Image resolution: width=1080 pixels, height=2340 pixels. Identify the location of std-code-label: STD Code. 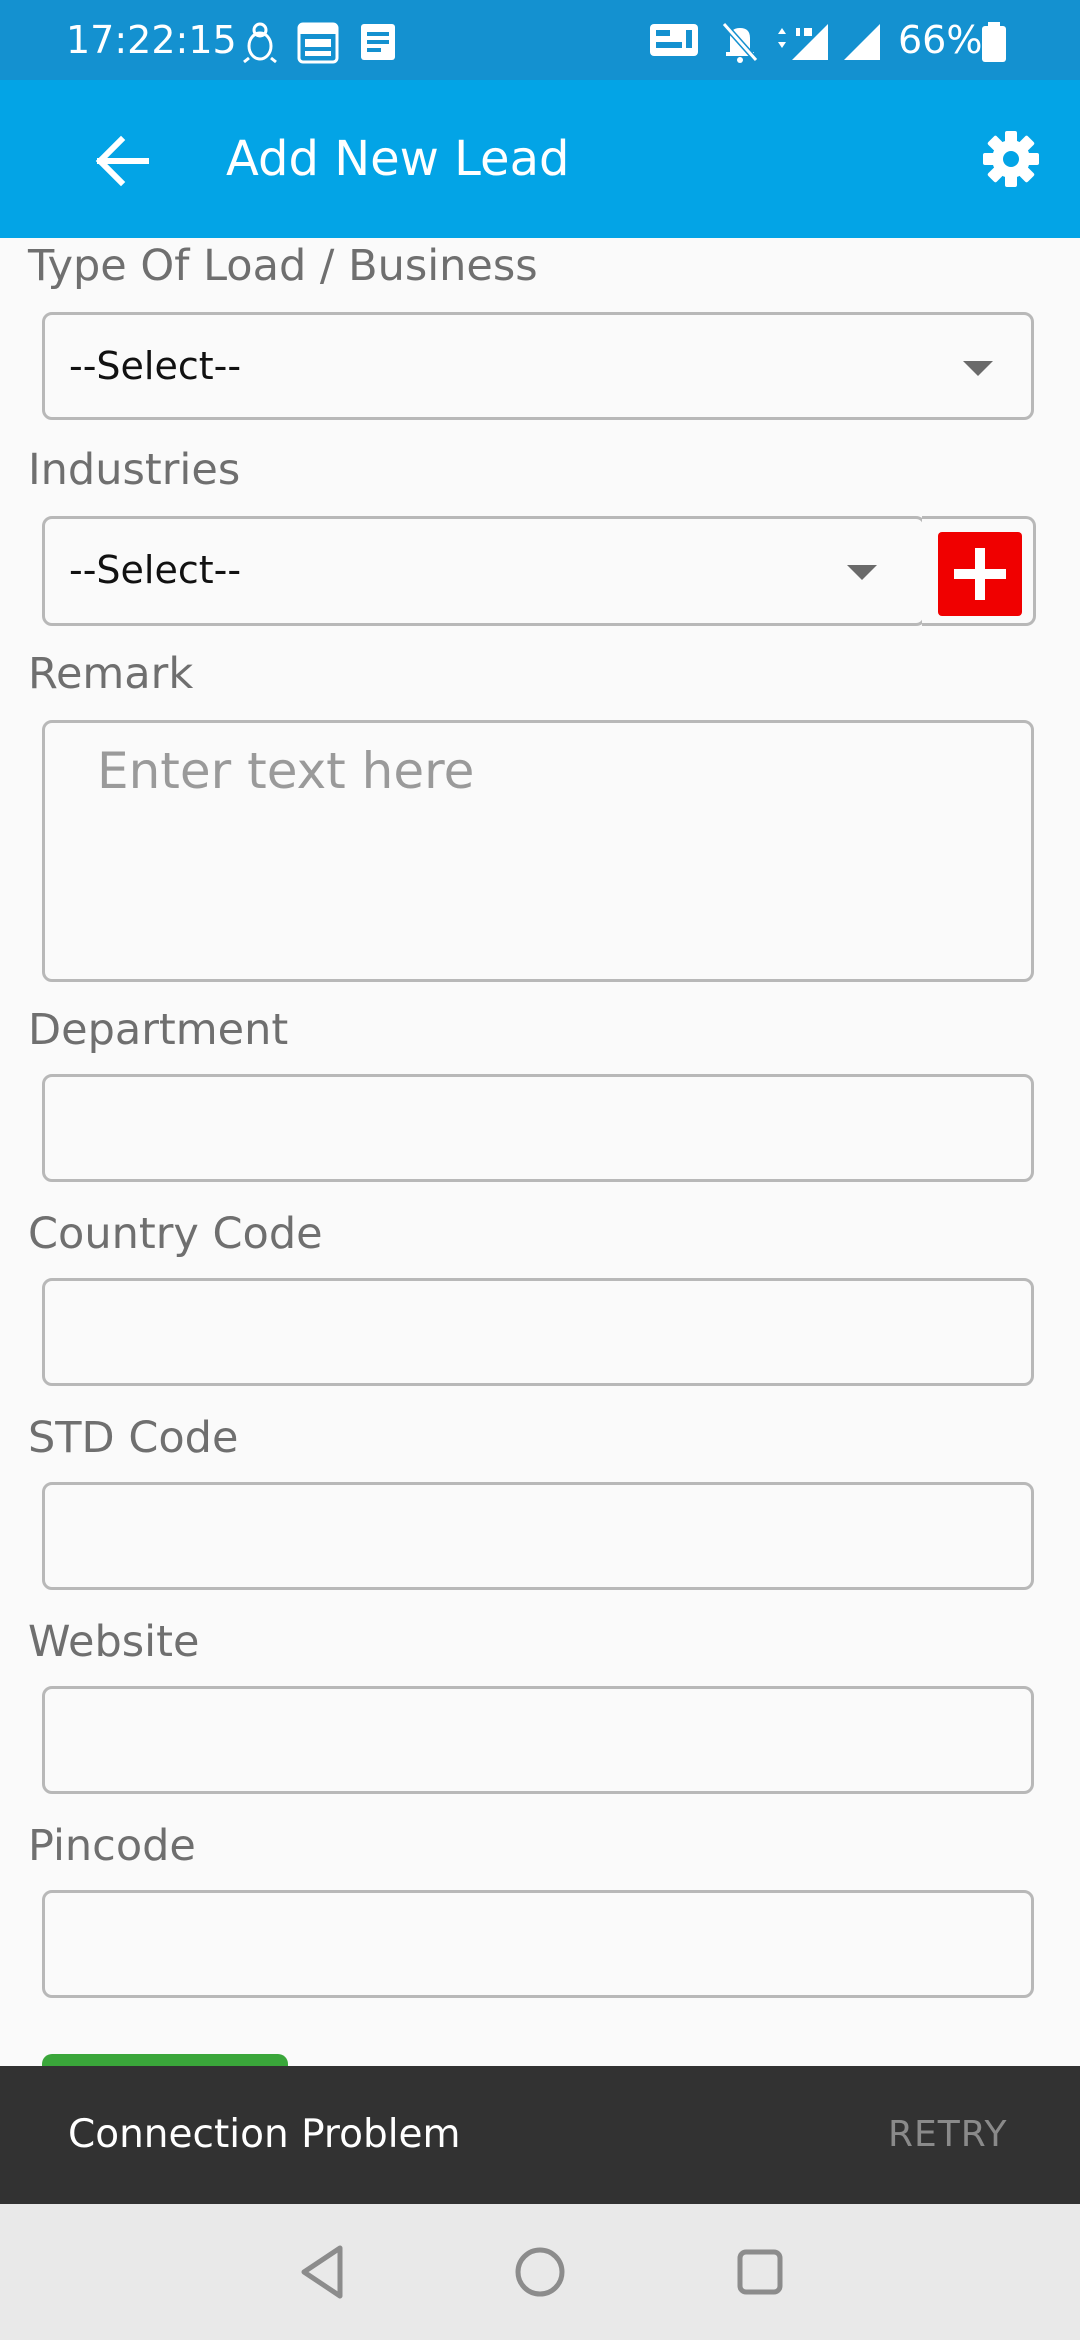
(133, 1438).